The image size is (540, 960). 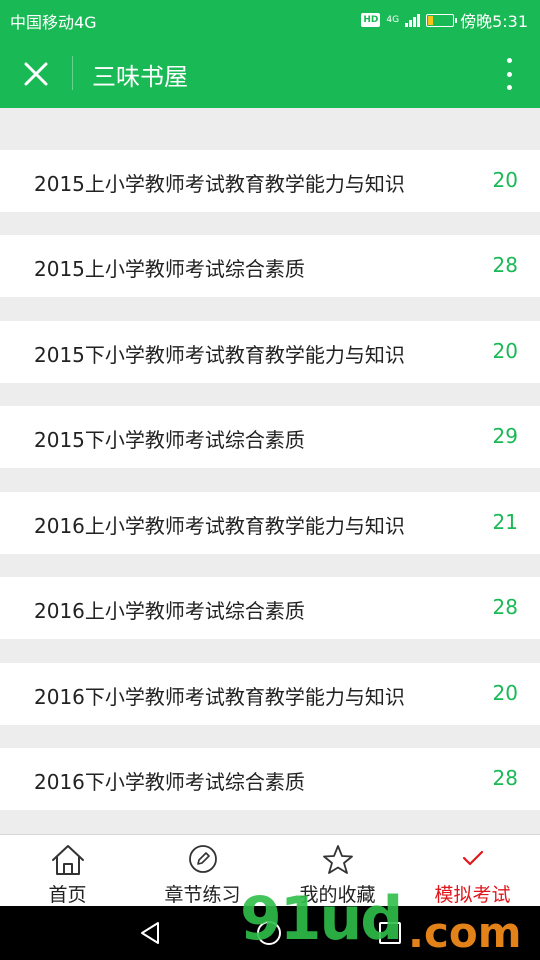 I want to click on question-count: 21, so click(x=505, y=522).